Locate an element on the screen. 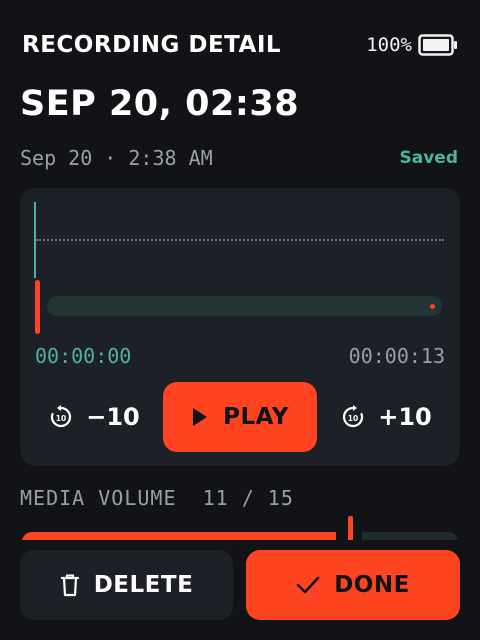  recording-meta: Sep 20 · 2:38 AM Saved is located at coordinates (239, 159).